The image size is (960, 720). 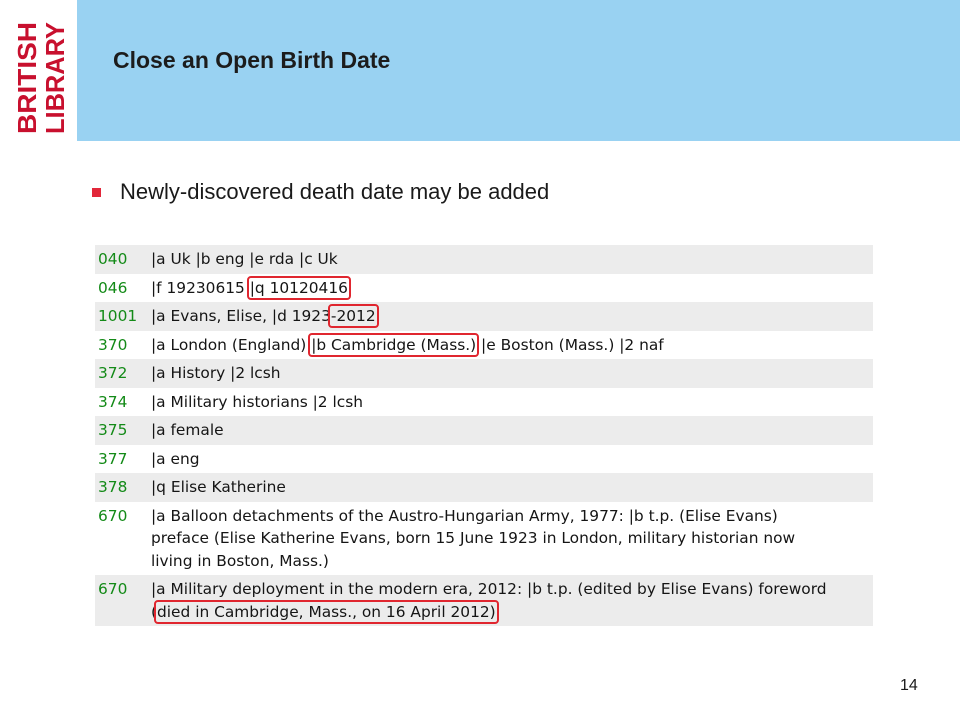 I want to click on logo-text-library: LIBRARY, so click(x=54, y=78).